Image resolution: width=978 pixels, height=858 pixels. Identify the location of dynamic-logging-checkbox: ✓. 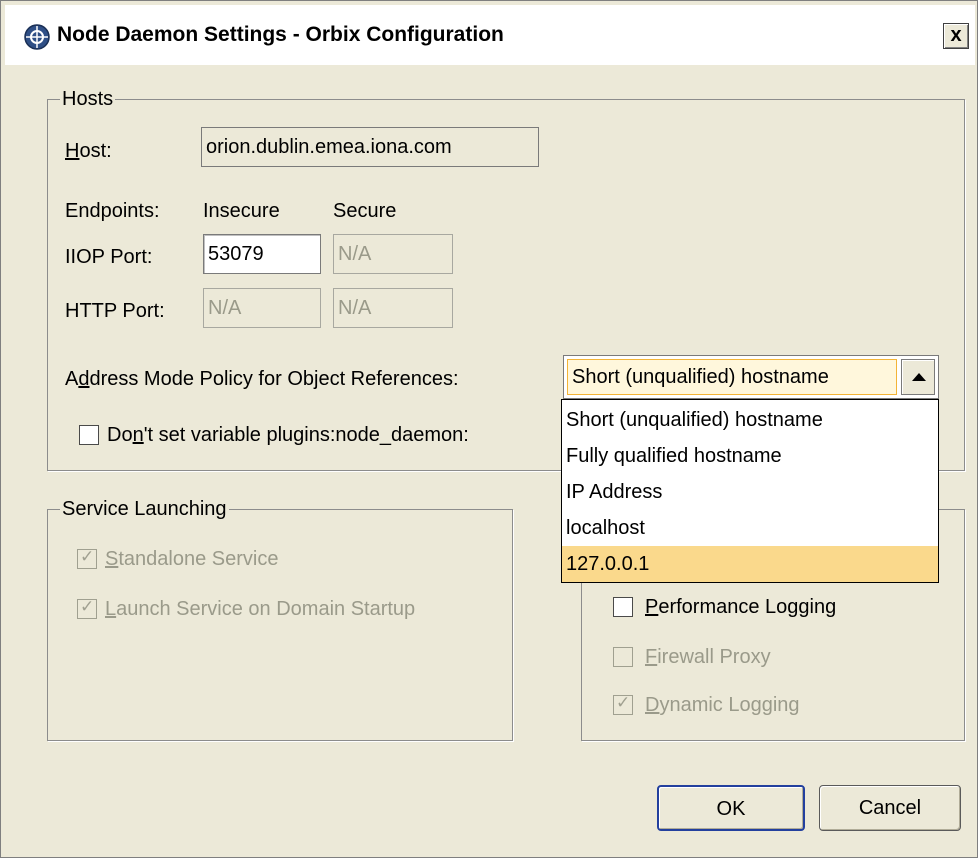
(623, 704).